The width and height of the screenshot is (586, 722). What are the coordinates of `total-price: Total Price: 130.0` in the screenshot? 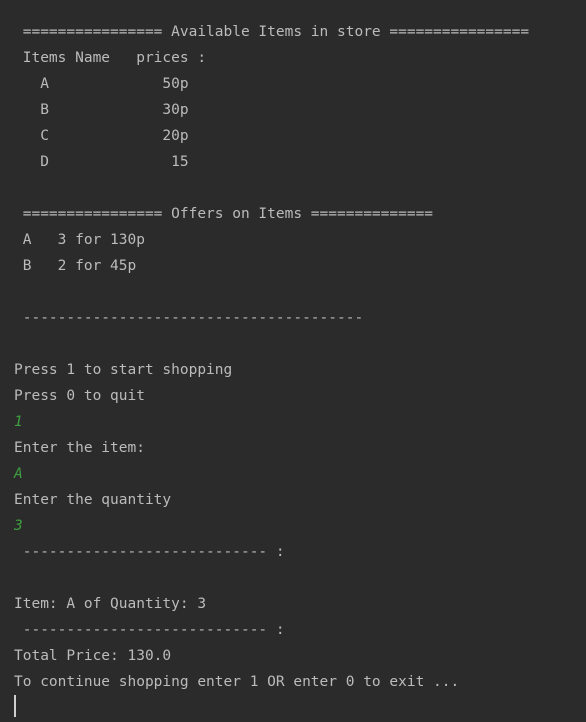 It's located at (93, 656).